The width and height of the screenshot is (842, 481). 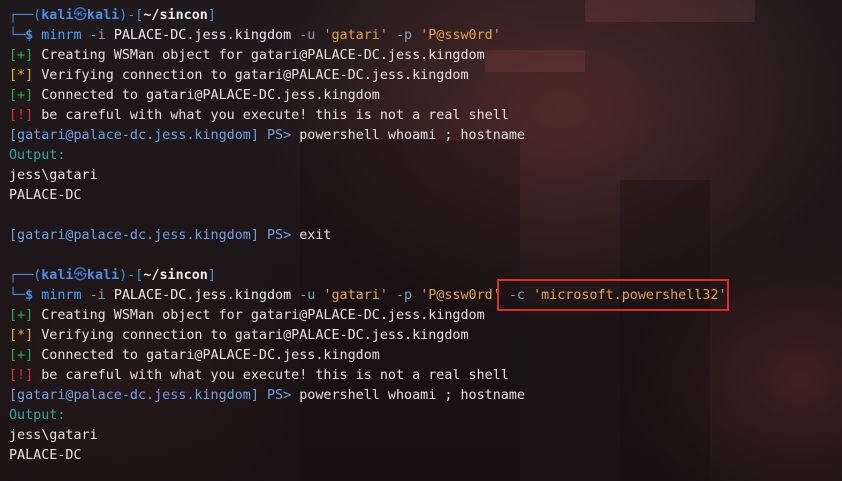 What do you see at coordinates (315, 235) in the screenshot?
I see `ps-command: exit` at bounding box center [315, 235].